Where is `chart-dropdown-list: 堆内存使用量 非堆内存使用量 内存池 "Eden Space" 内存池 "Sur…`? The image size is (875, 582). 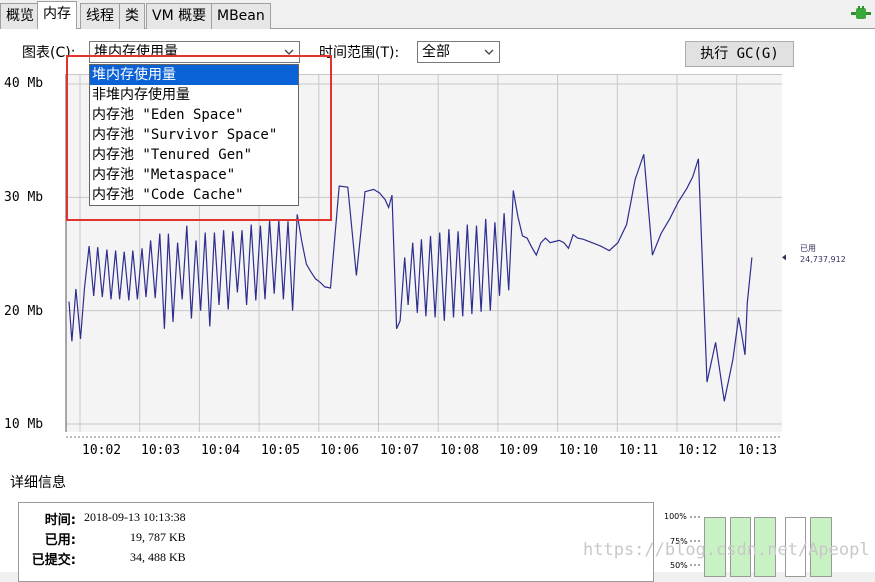 chart-dropdown-list: 堆内存使用量 非堆内存使用量 内存池 "Eden Space" 内存池 "Sur… is located at coordinates (194, 135).